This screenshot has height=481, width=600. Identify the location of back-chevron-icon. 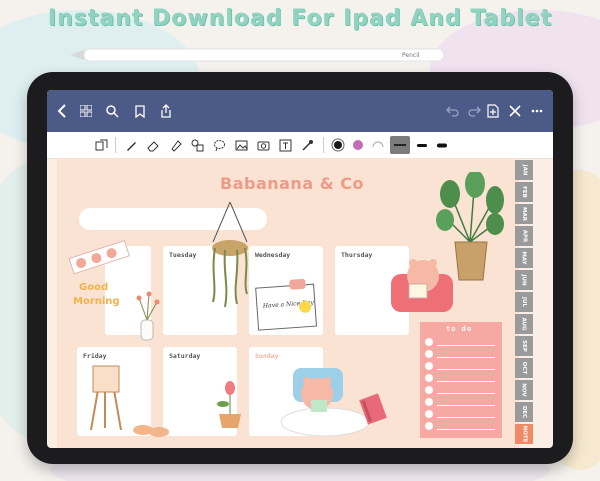
(62, 111).